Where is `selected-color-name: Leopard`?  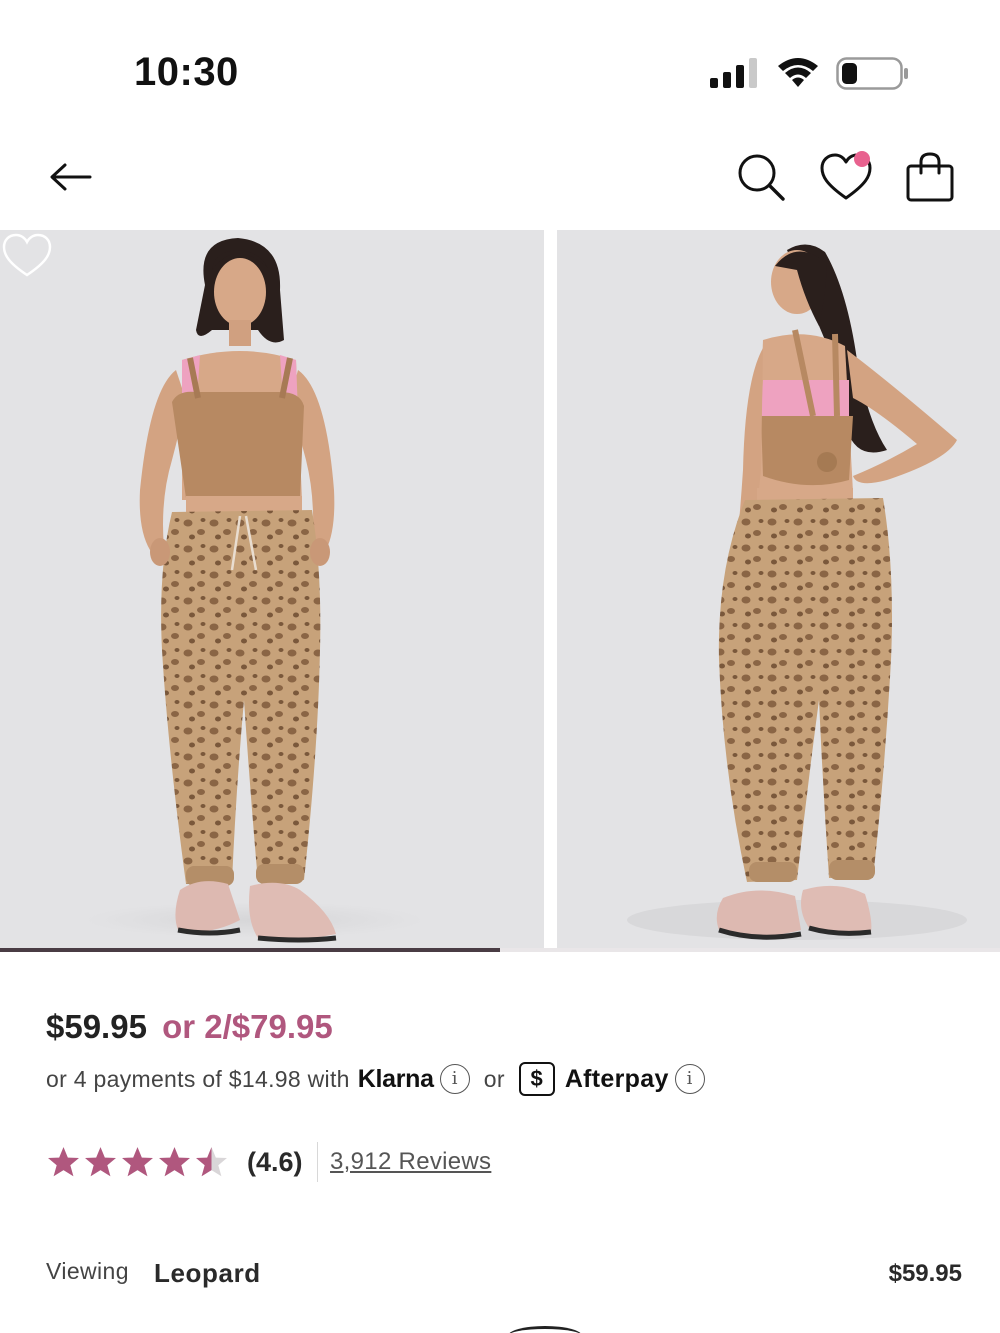 selected-color-name: Leopard is located at coordinates (207, 1273).